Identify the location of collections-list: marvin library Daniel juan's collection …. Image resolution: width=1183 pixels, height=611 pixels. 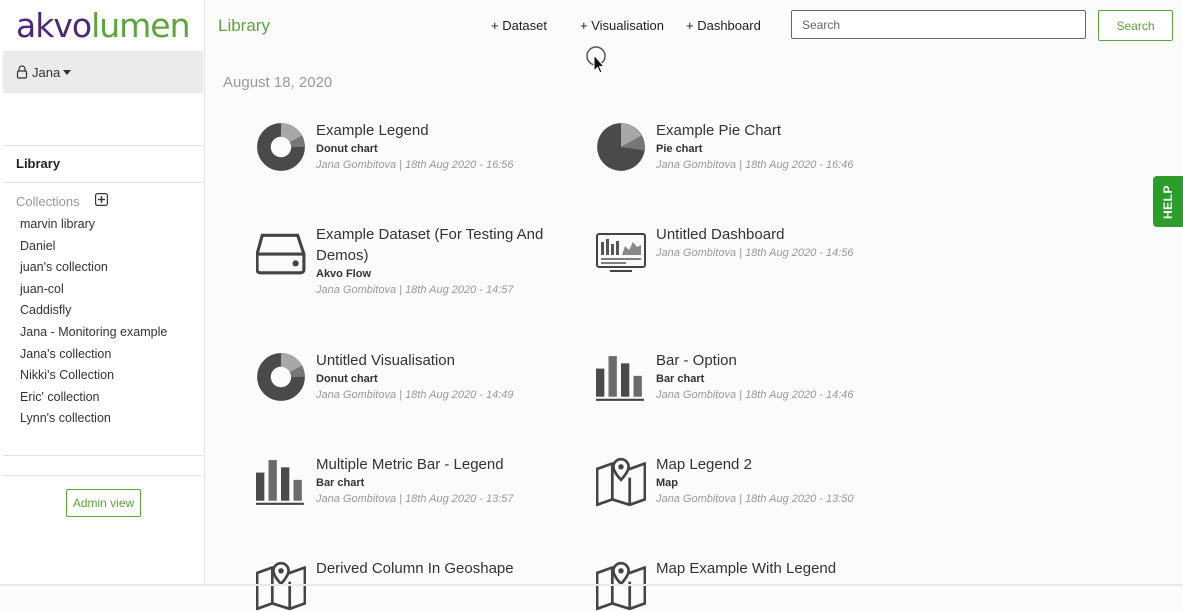
(100, 322).